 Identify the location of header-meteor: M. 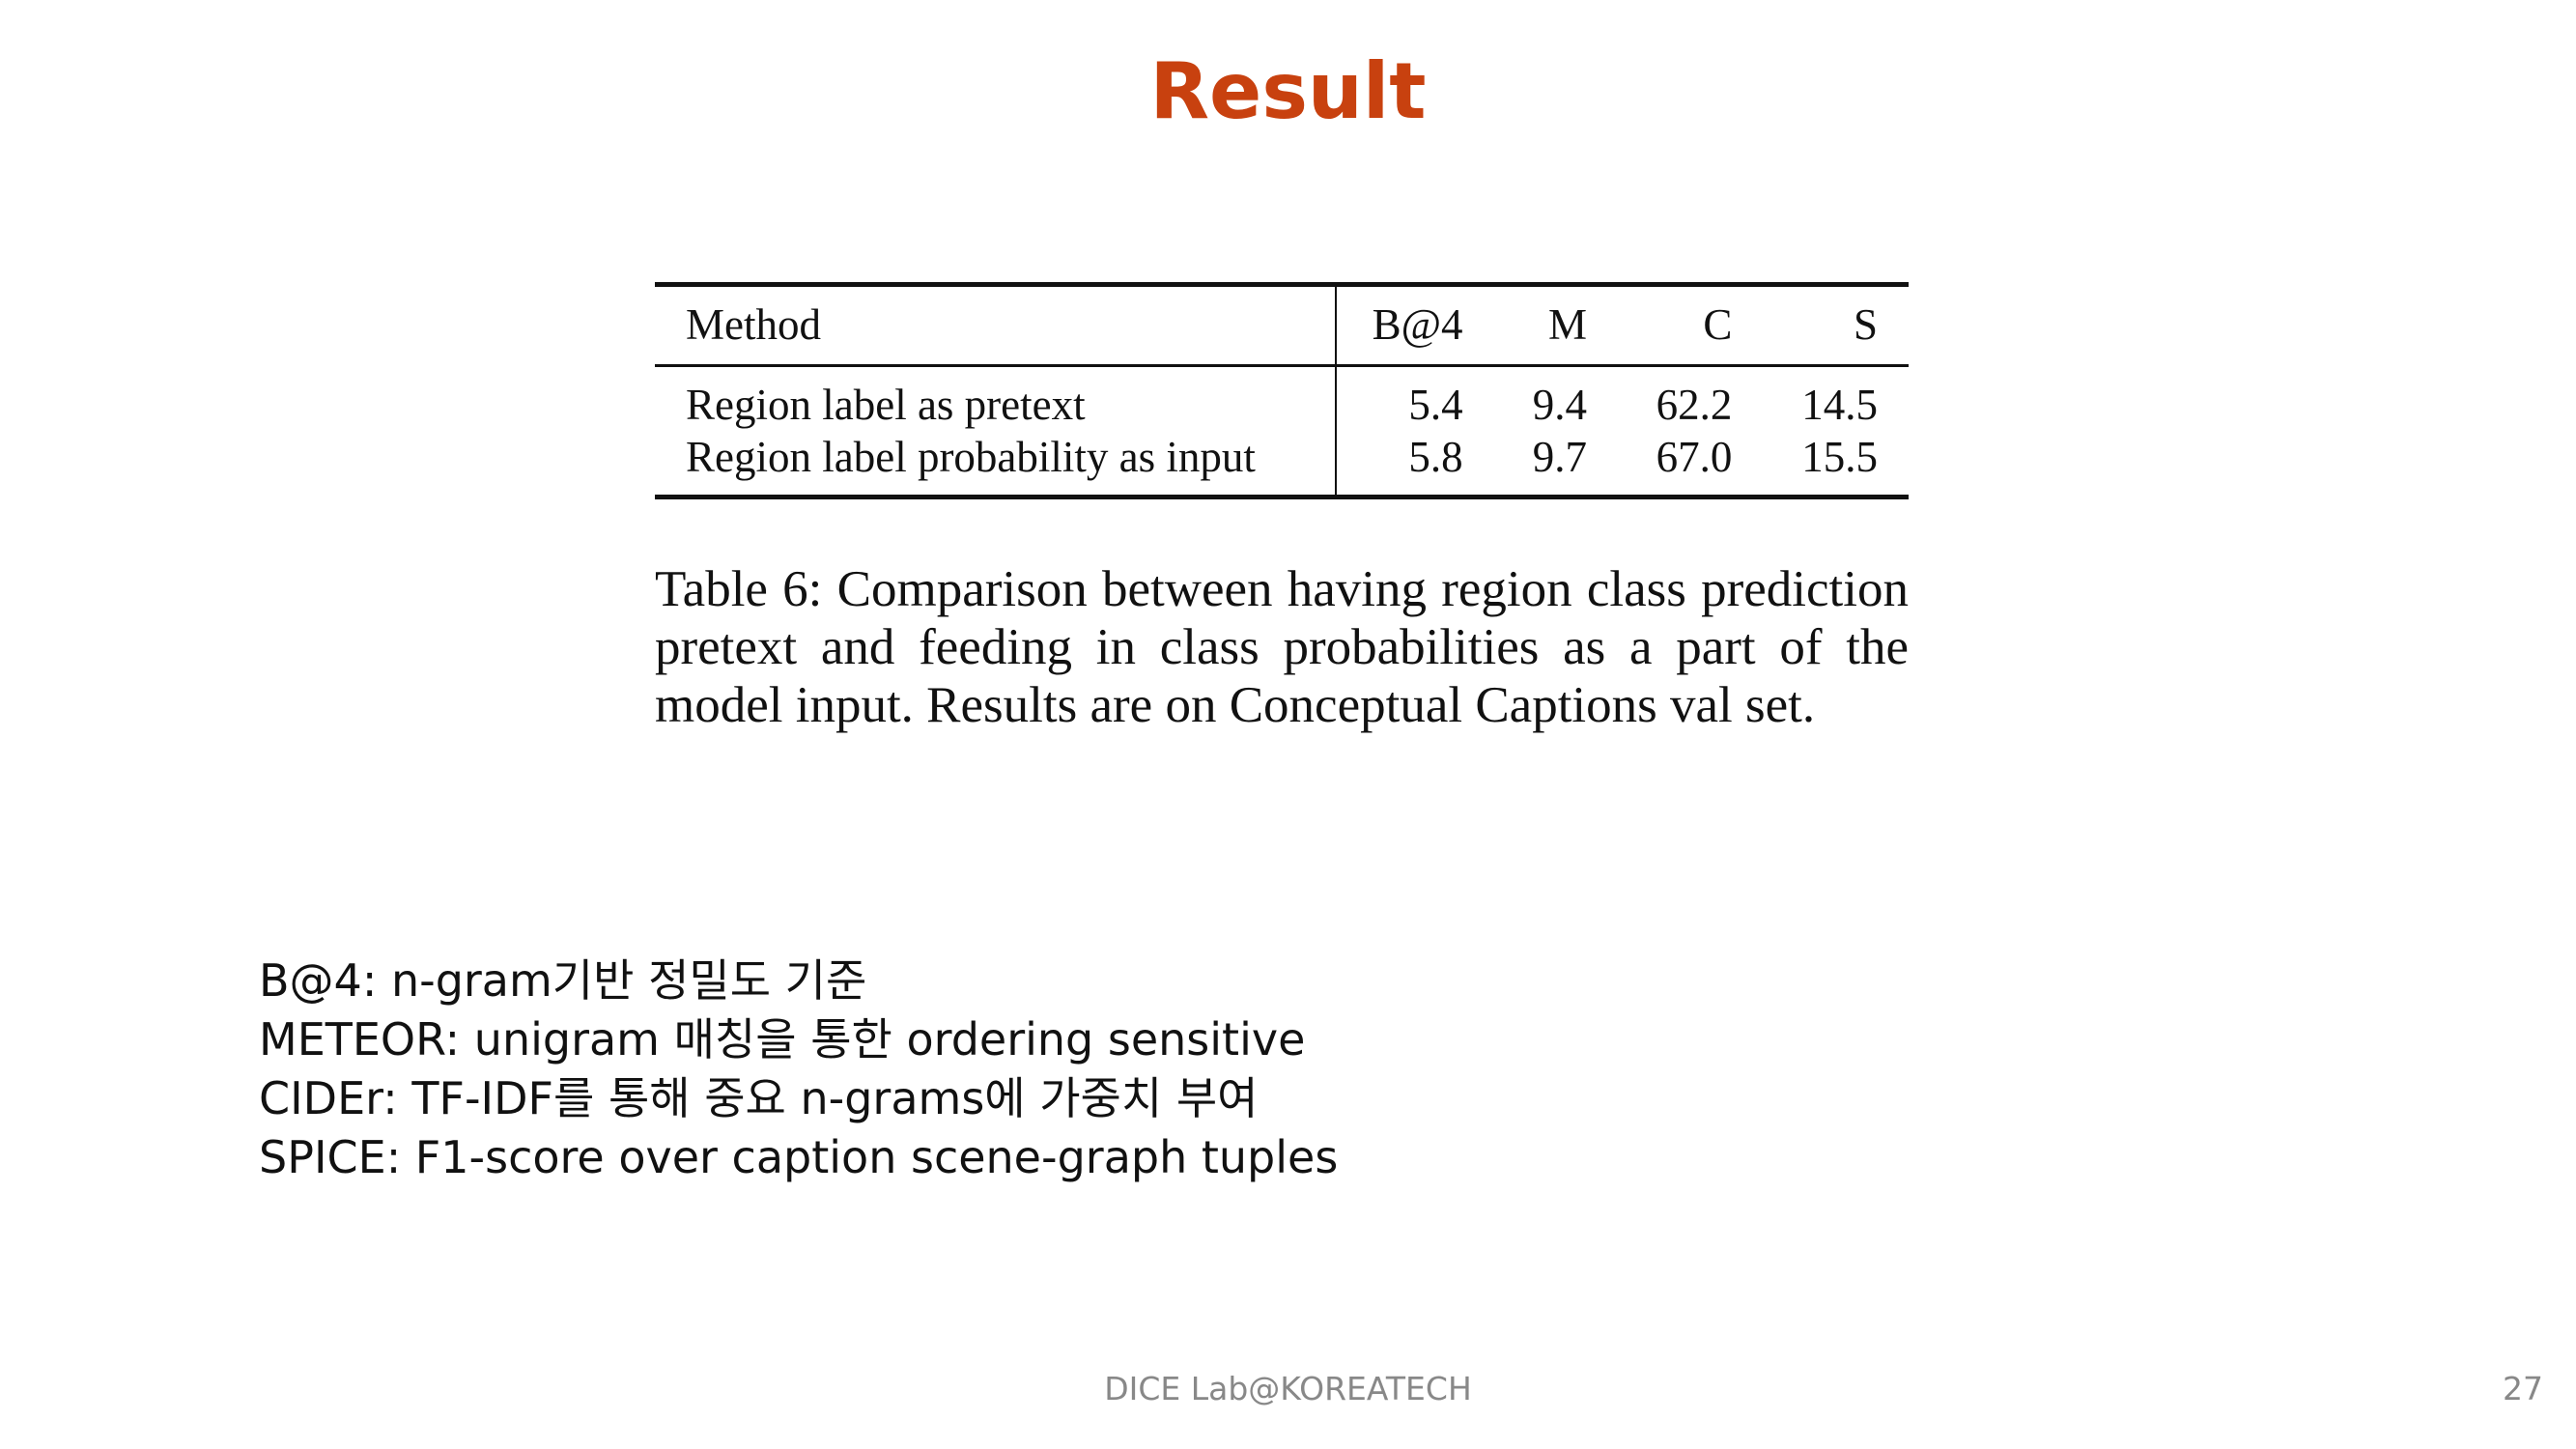
(1567, 324).